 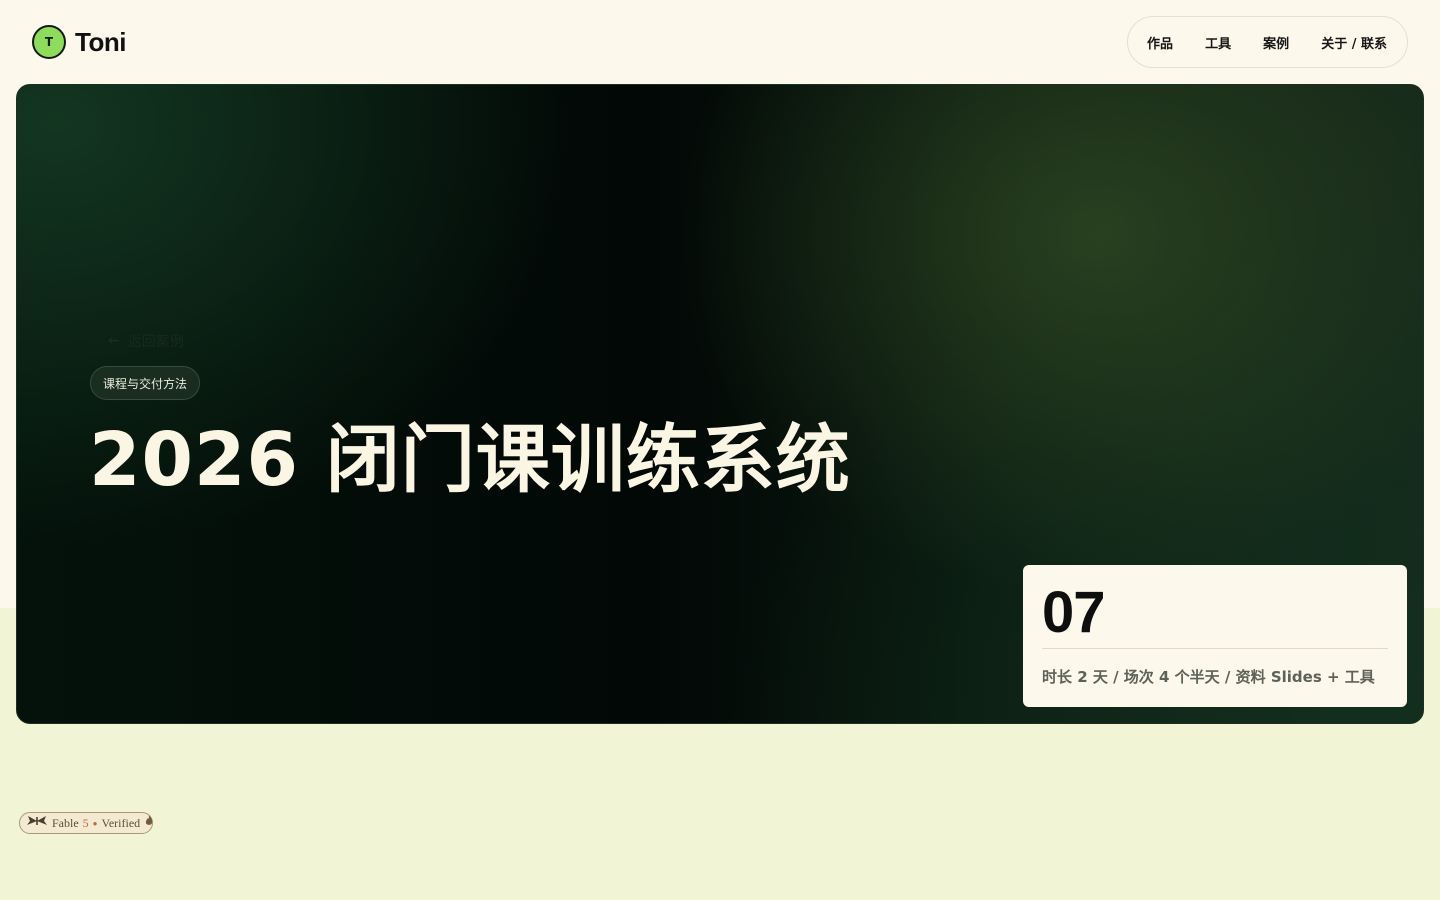 I want to click on back-link-label: 返回案例, so click(x=155, y=342).